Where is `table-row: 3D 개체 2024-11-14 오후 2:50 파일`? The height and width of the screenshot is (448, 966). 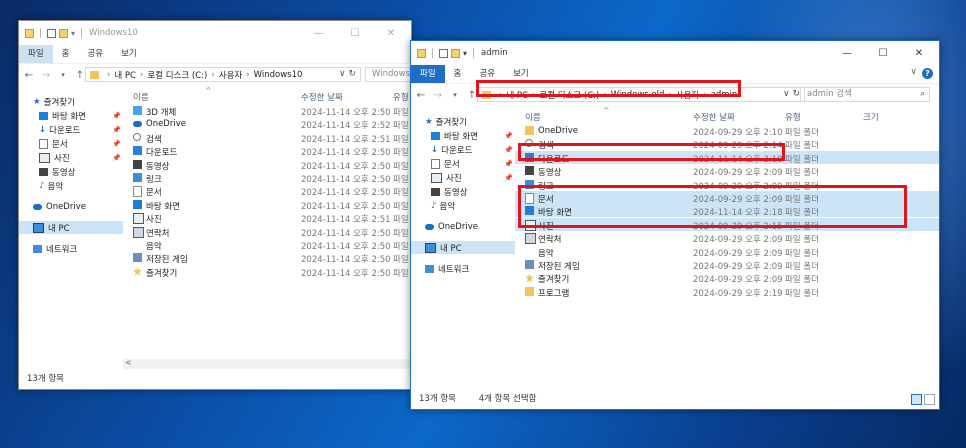 table-row: 3D 개체 2024-11-14 오후 2:50 파일 is located at coordinates (267, 111).